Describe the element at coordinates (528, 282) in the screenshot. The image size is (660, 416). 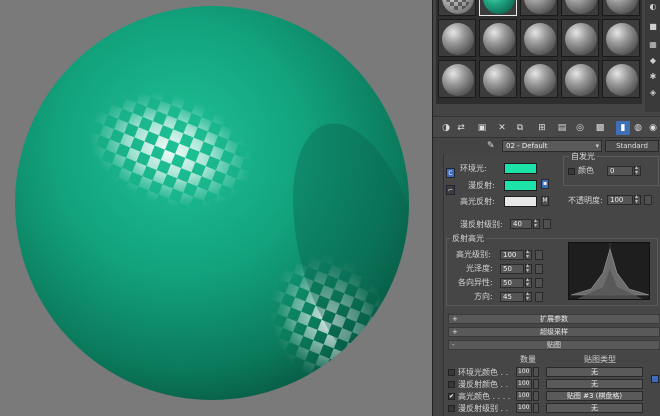
I see `anisotropy-spinner` at that location.